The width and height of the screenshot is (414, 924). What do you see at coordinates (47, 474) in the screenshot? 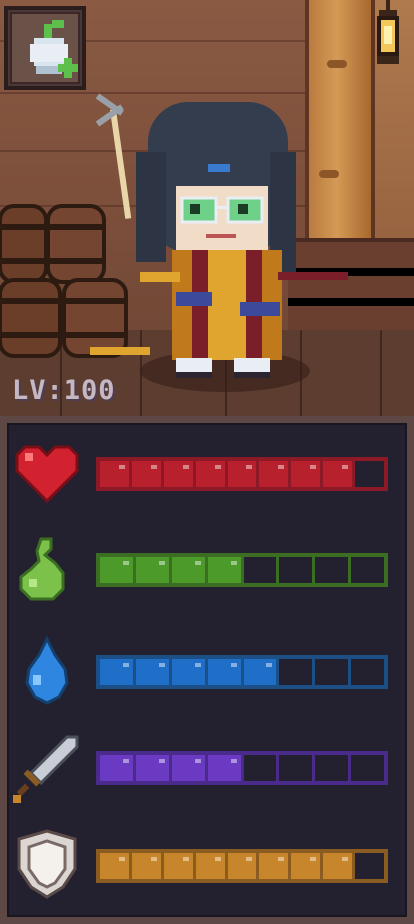
I see `heart-icon` at bounding box center [47, 474].